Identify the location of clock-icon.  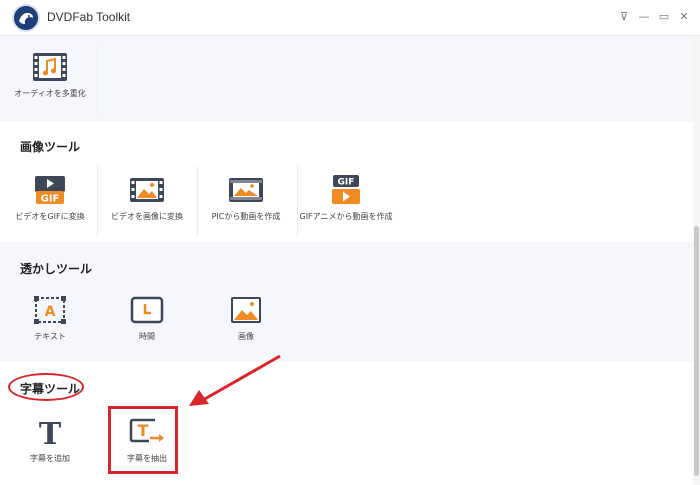
(147, 310).